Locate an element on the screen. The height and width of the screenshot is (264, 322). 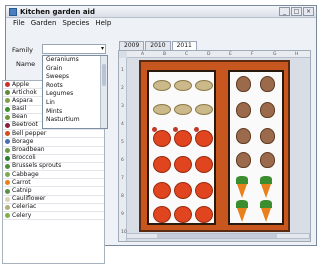
window-title: Kitchen garden aid is located at coordinates (57, 11).